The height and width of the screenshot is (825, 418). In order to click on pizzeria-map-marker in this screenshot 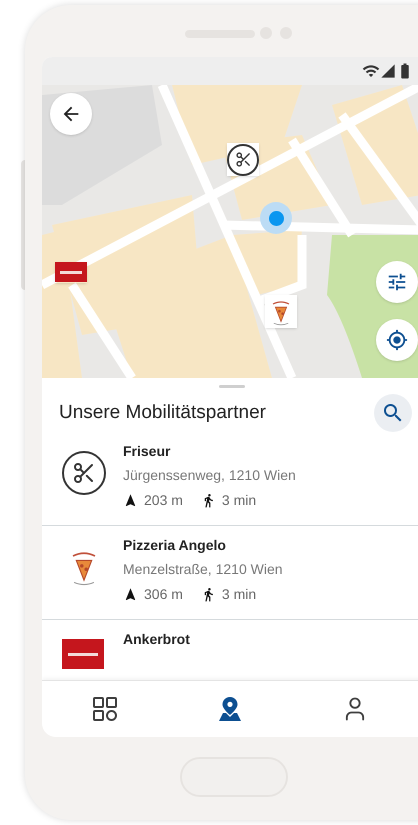, I will do `click(281, 311)`.